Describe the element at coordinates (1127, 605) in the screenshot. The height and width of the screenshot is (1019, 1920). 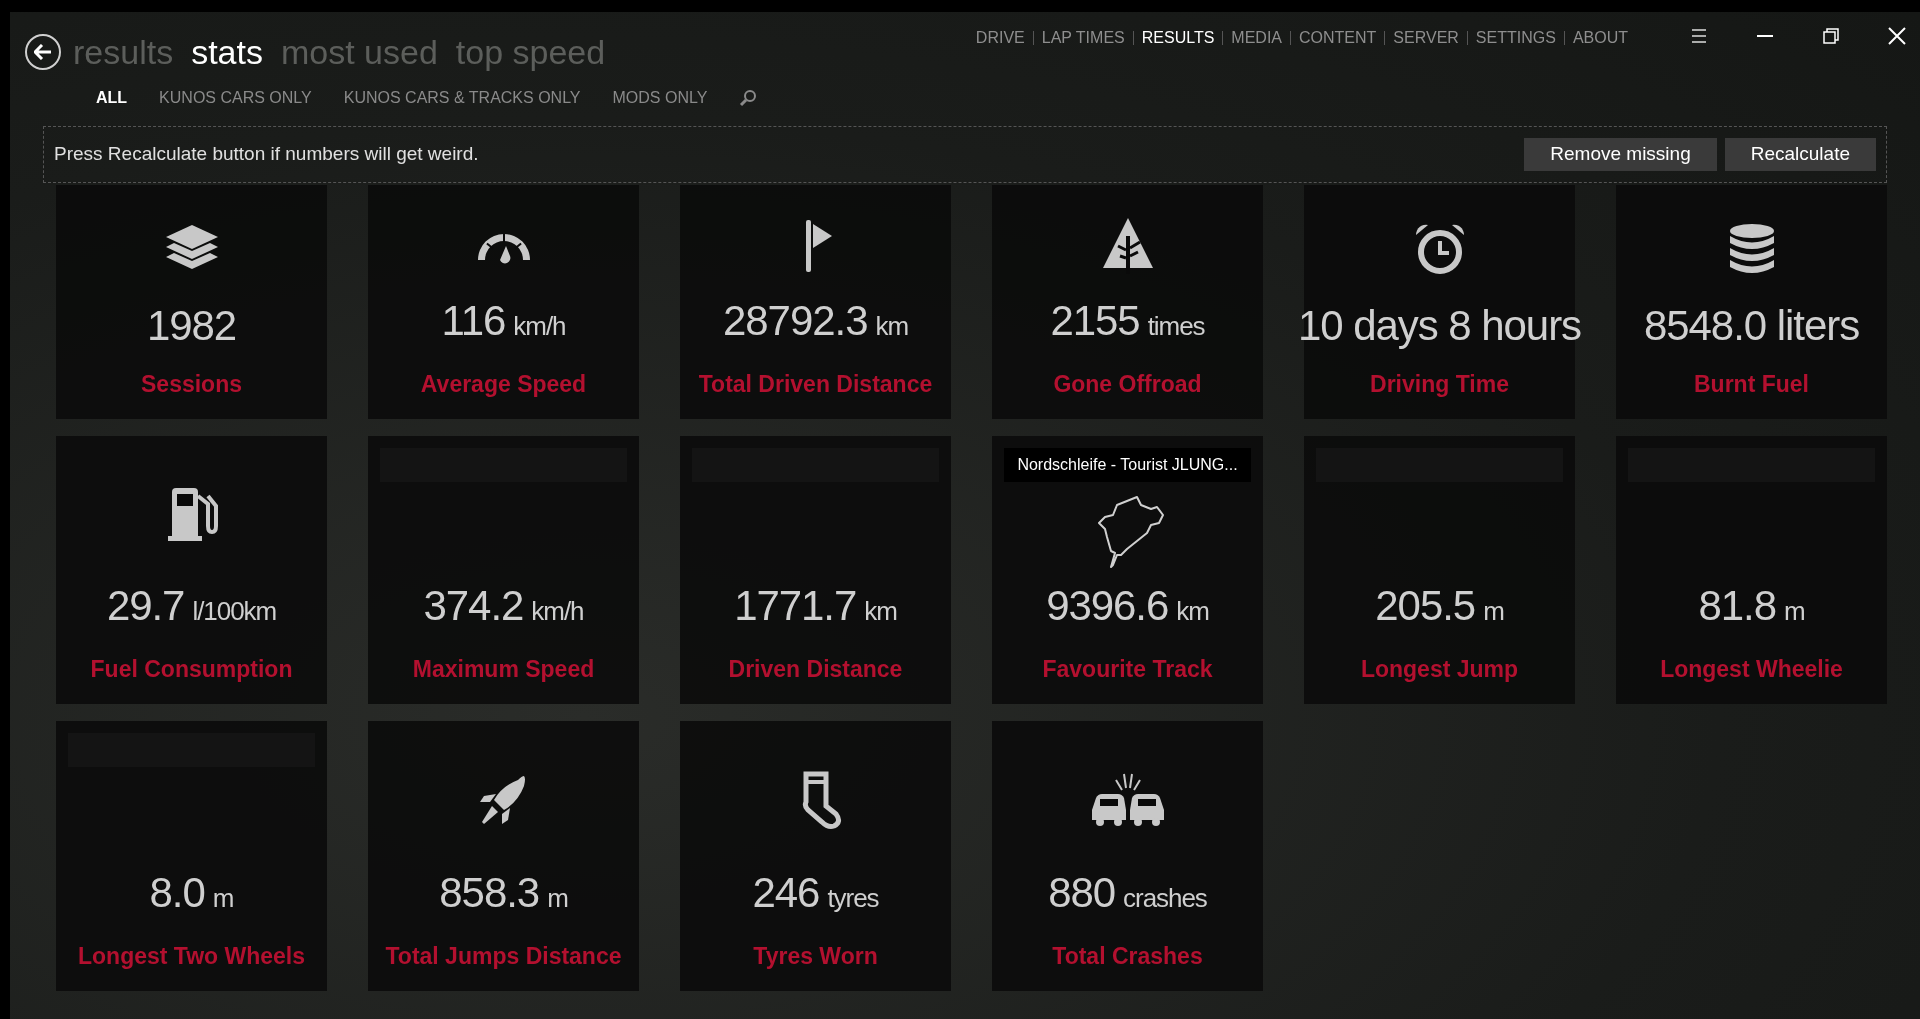
I see `stat-value: 9396.6 km` at that location.